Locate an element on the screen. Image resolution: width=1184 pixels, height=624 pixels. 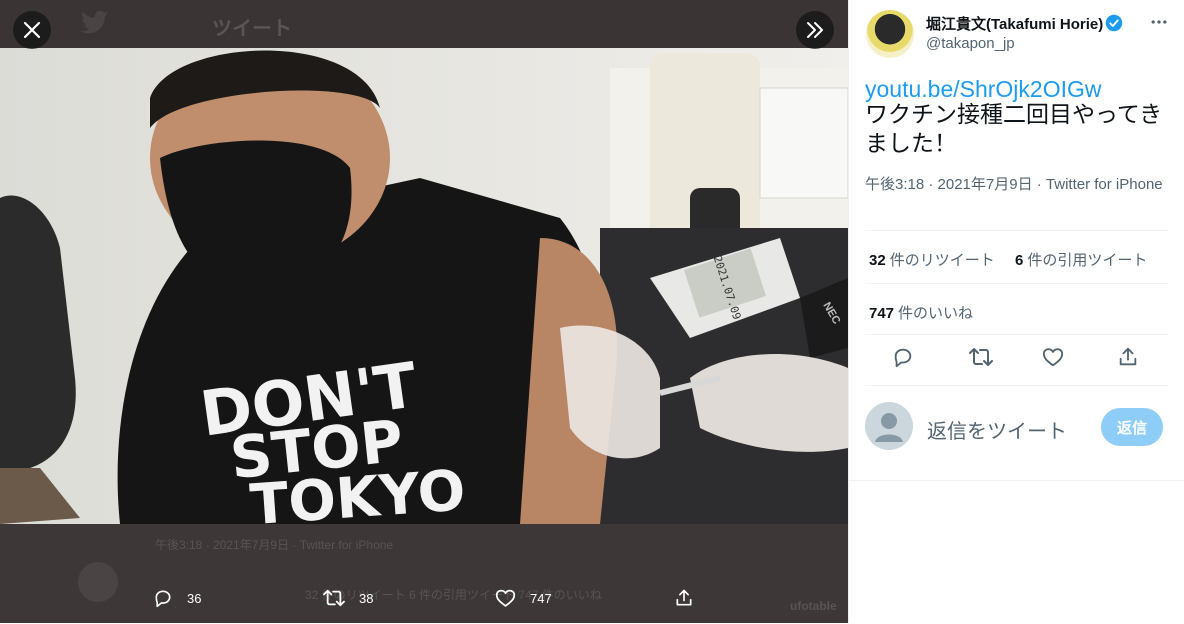
verified-badge-icon is located at coordinates (1114, 23).